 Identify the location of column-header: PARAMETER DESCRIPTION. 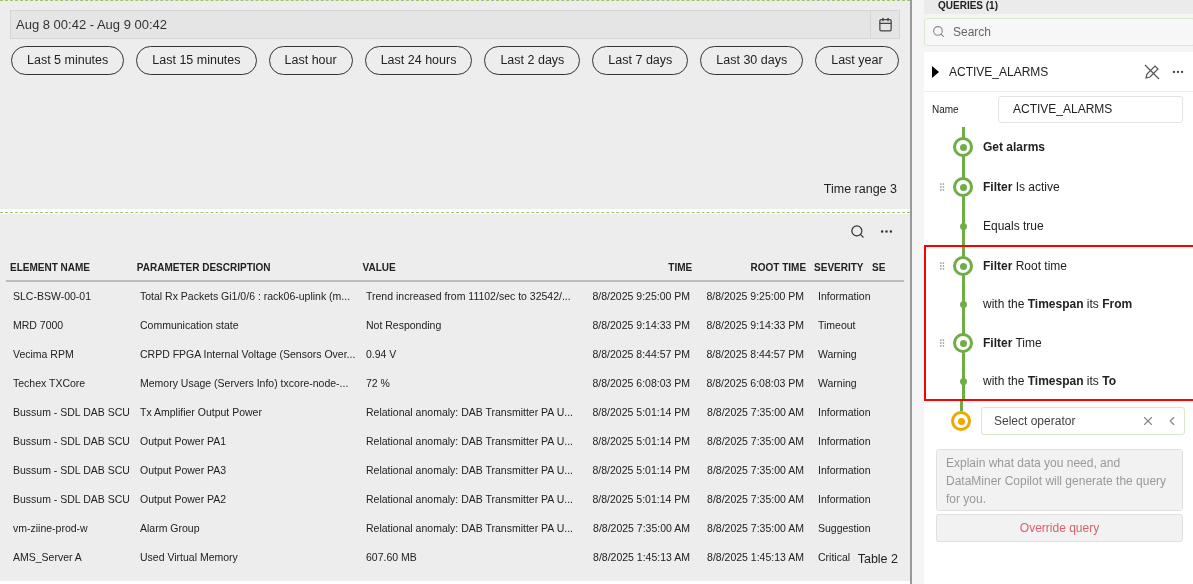
(245, 267).